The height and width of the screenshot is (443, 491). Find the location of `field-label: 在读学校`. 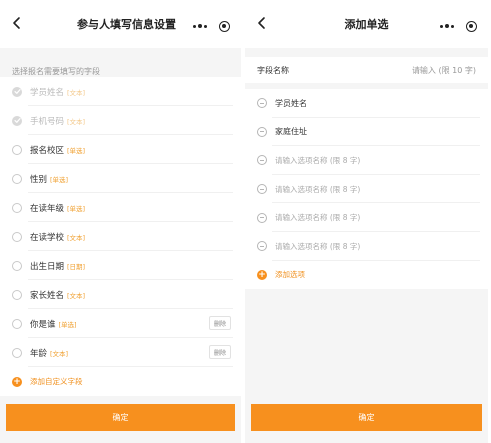

field-label: 在读学校 is located at coordinates (47, 237).